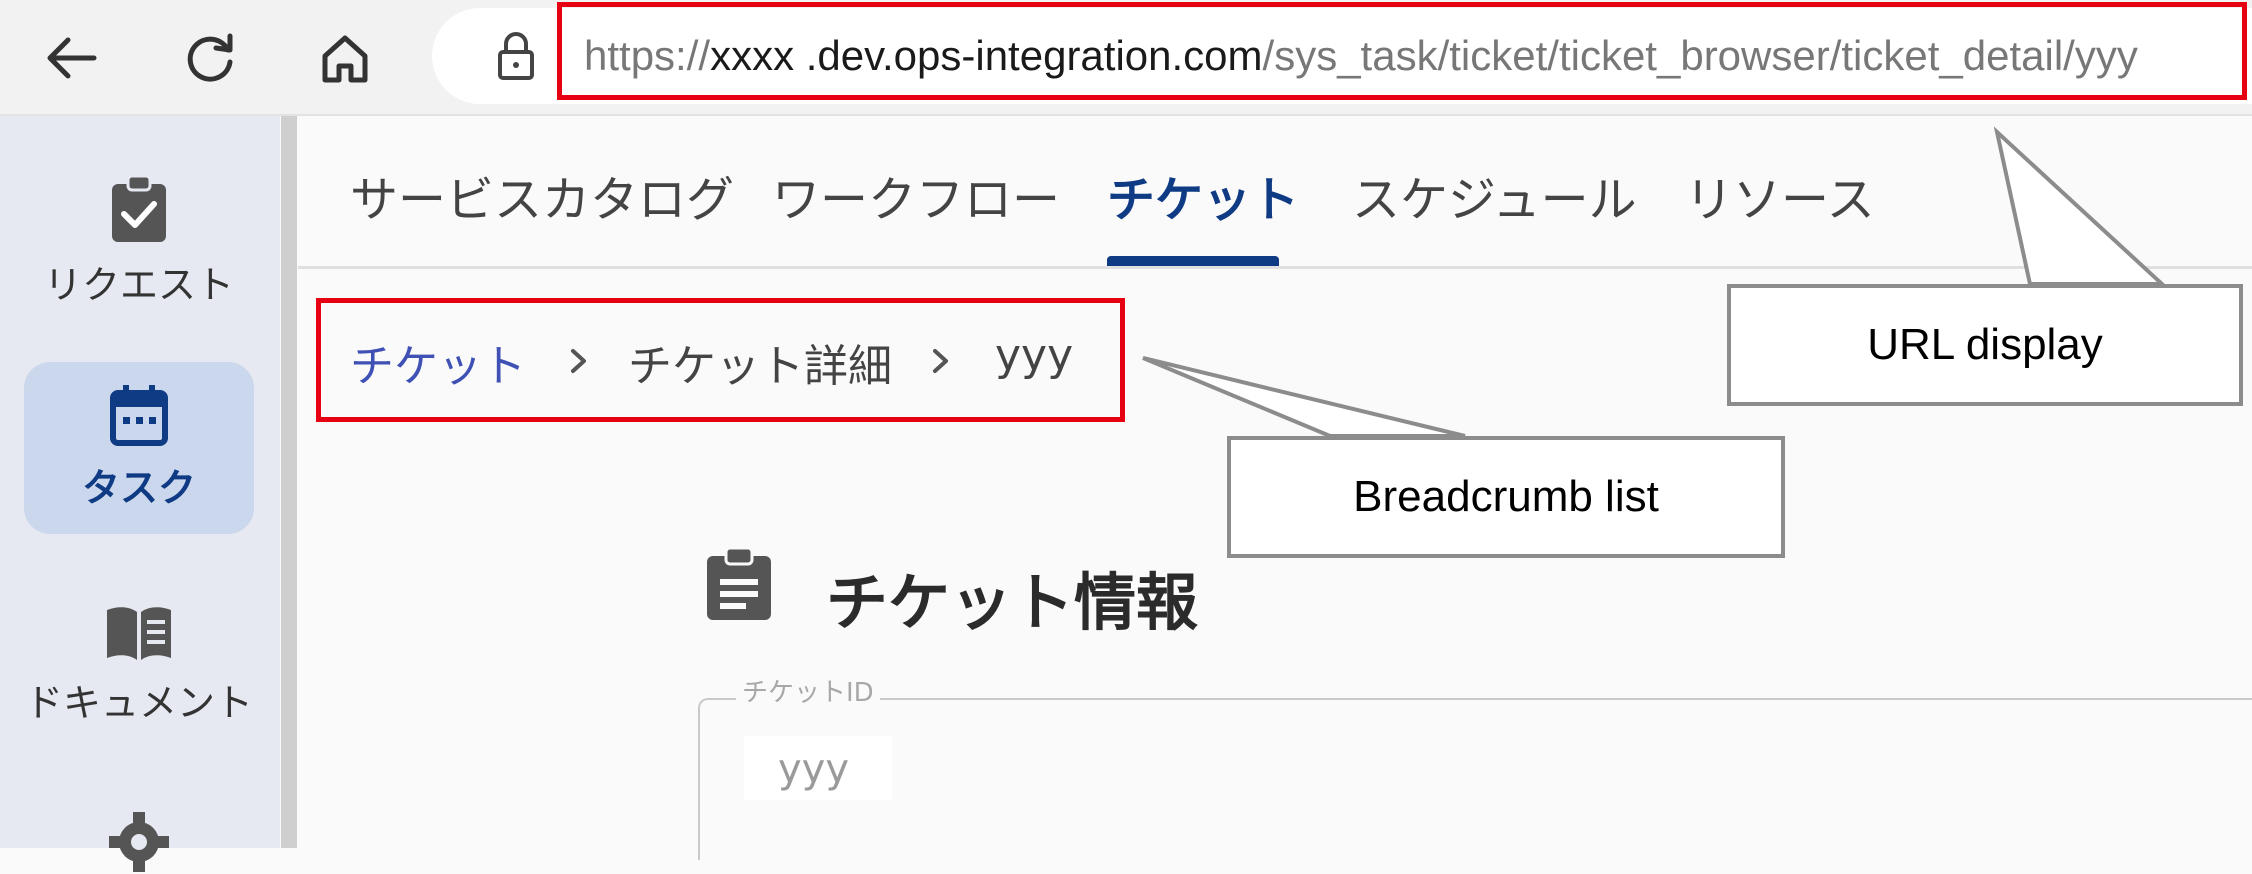  What do you see at coordinates (1475, 779) in the screenshot?
I see `ticket-id-field` at bounding box center [1475, 779].